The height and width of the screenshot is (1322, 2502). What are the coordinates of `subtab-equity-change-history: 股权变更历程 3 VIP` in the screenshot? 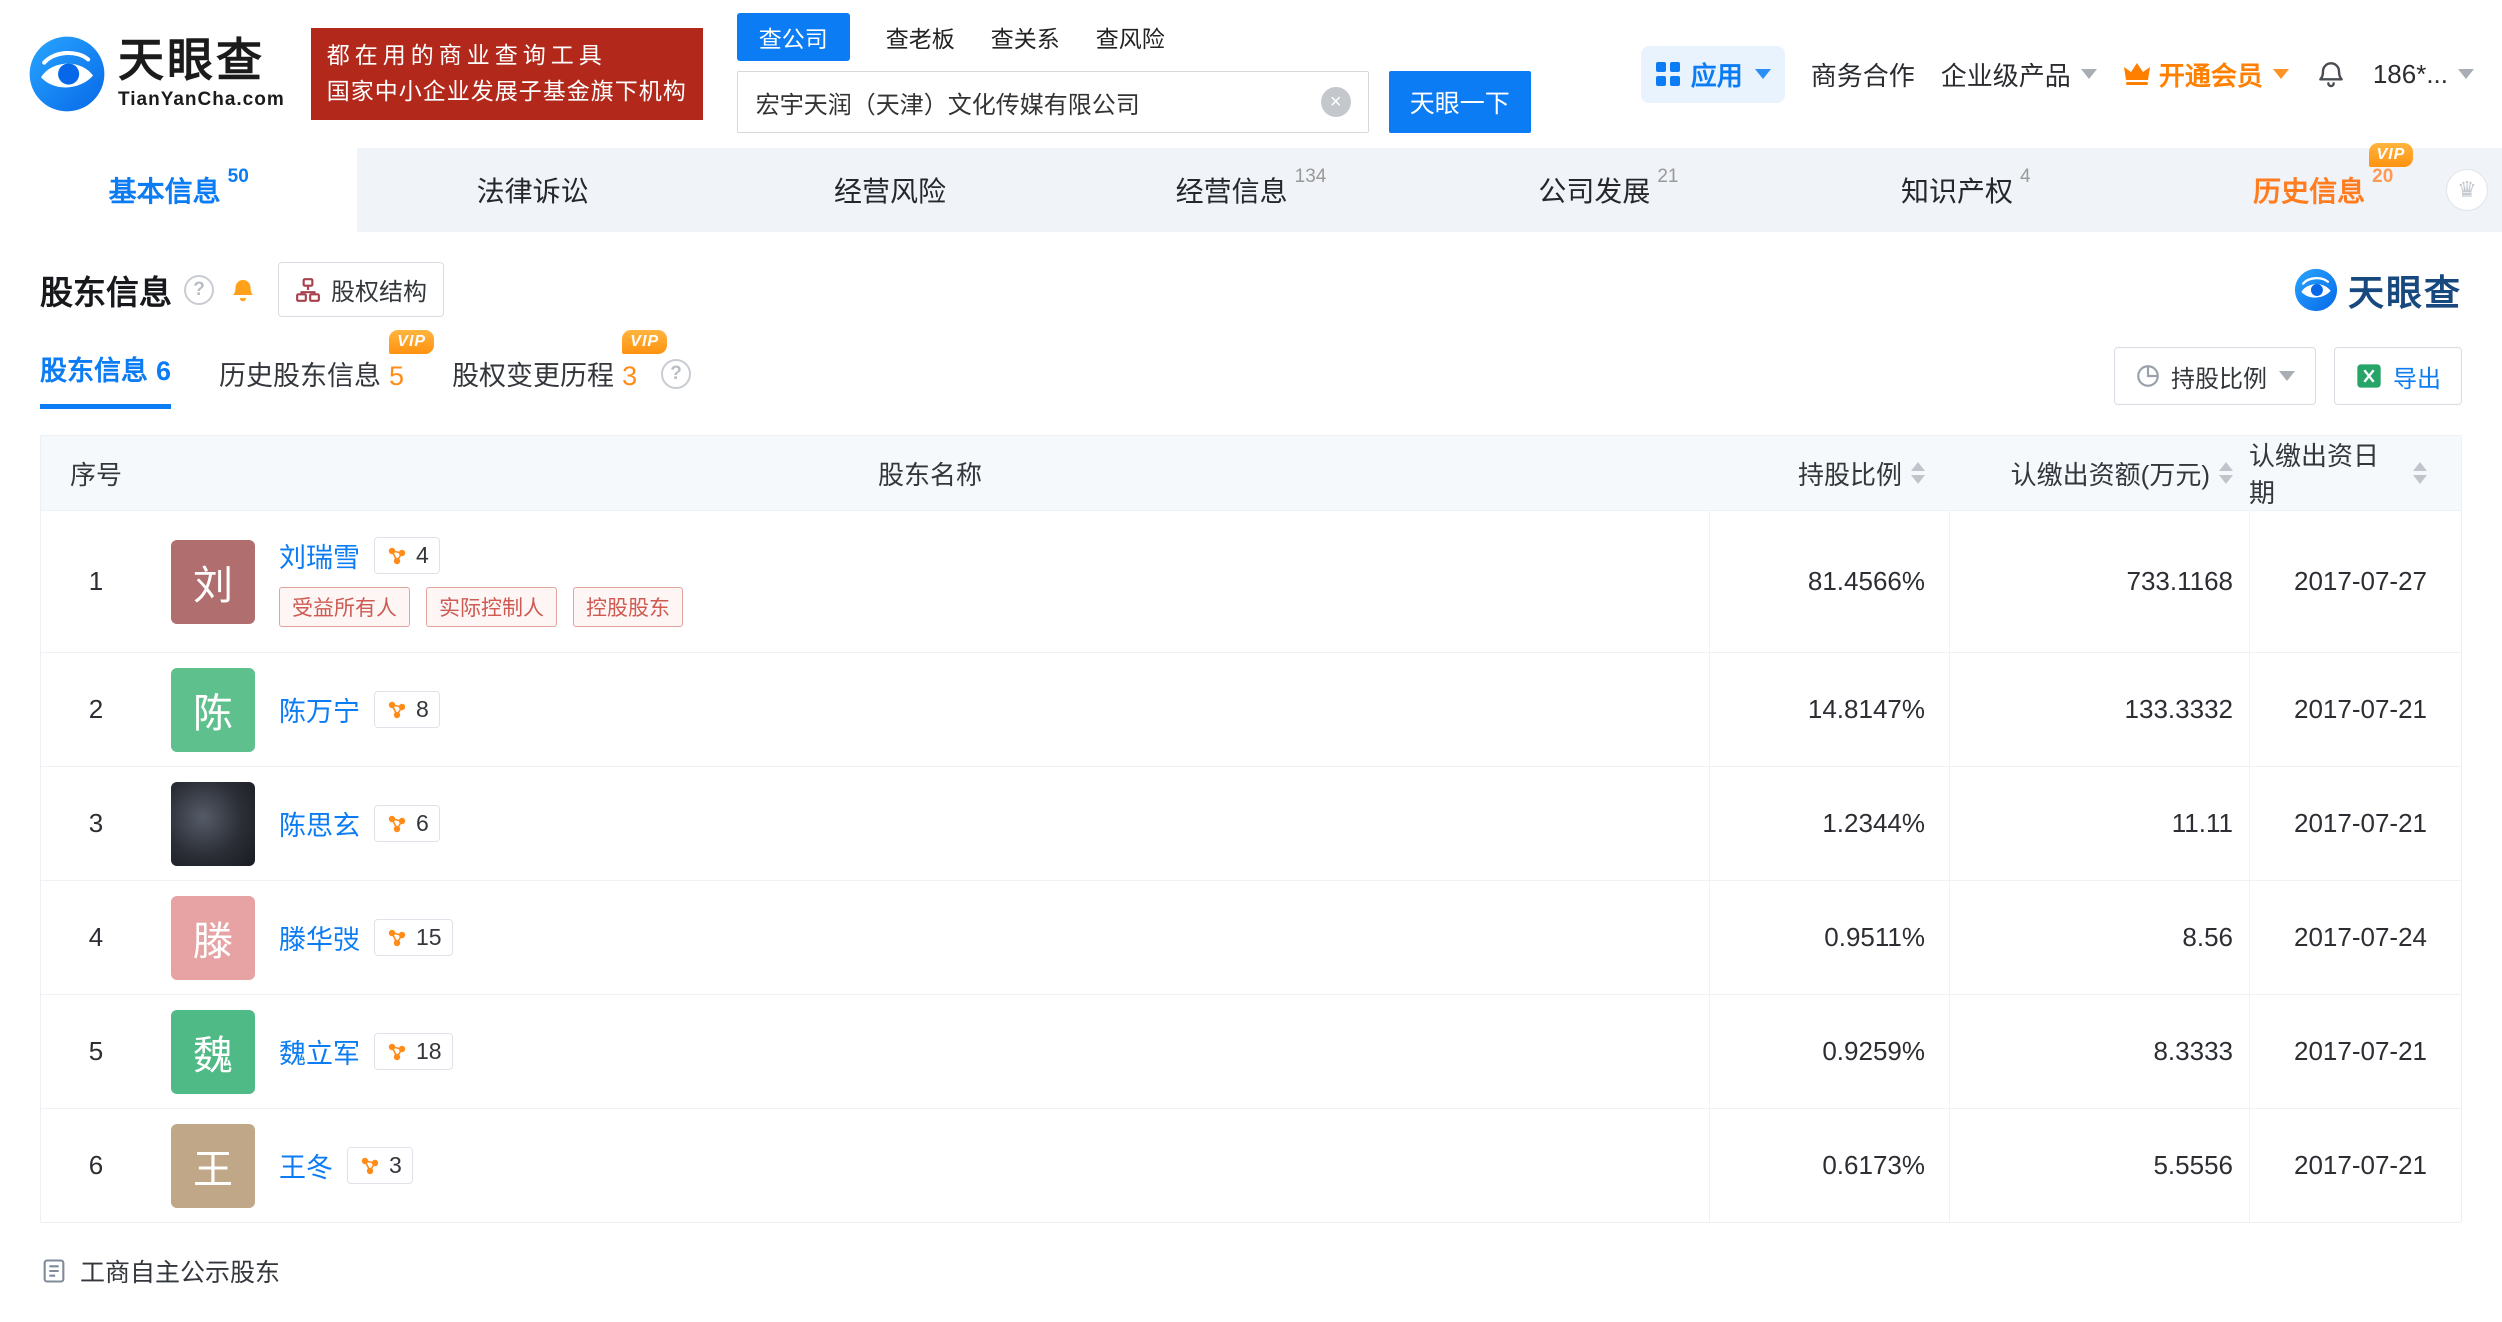 It's located at (560, 369).